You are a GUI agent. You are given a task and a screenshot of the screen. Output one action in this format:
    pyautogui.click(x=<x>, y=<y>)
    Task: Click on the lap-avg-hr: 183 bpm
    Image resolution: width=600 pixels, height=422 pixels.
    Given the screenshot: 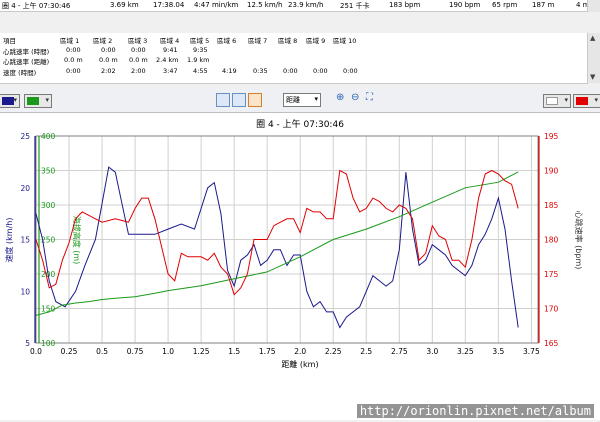 What is the action you would take?
    pyautogui.click(x=405, y=5)
    